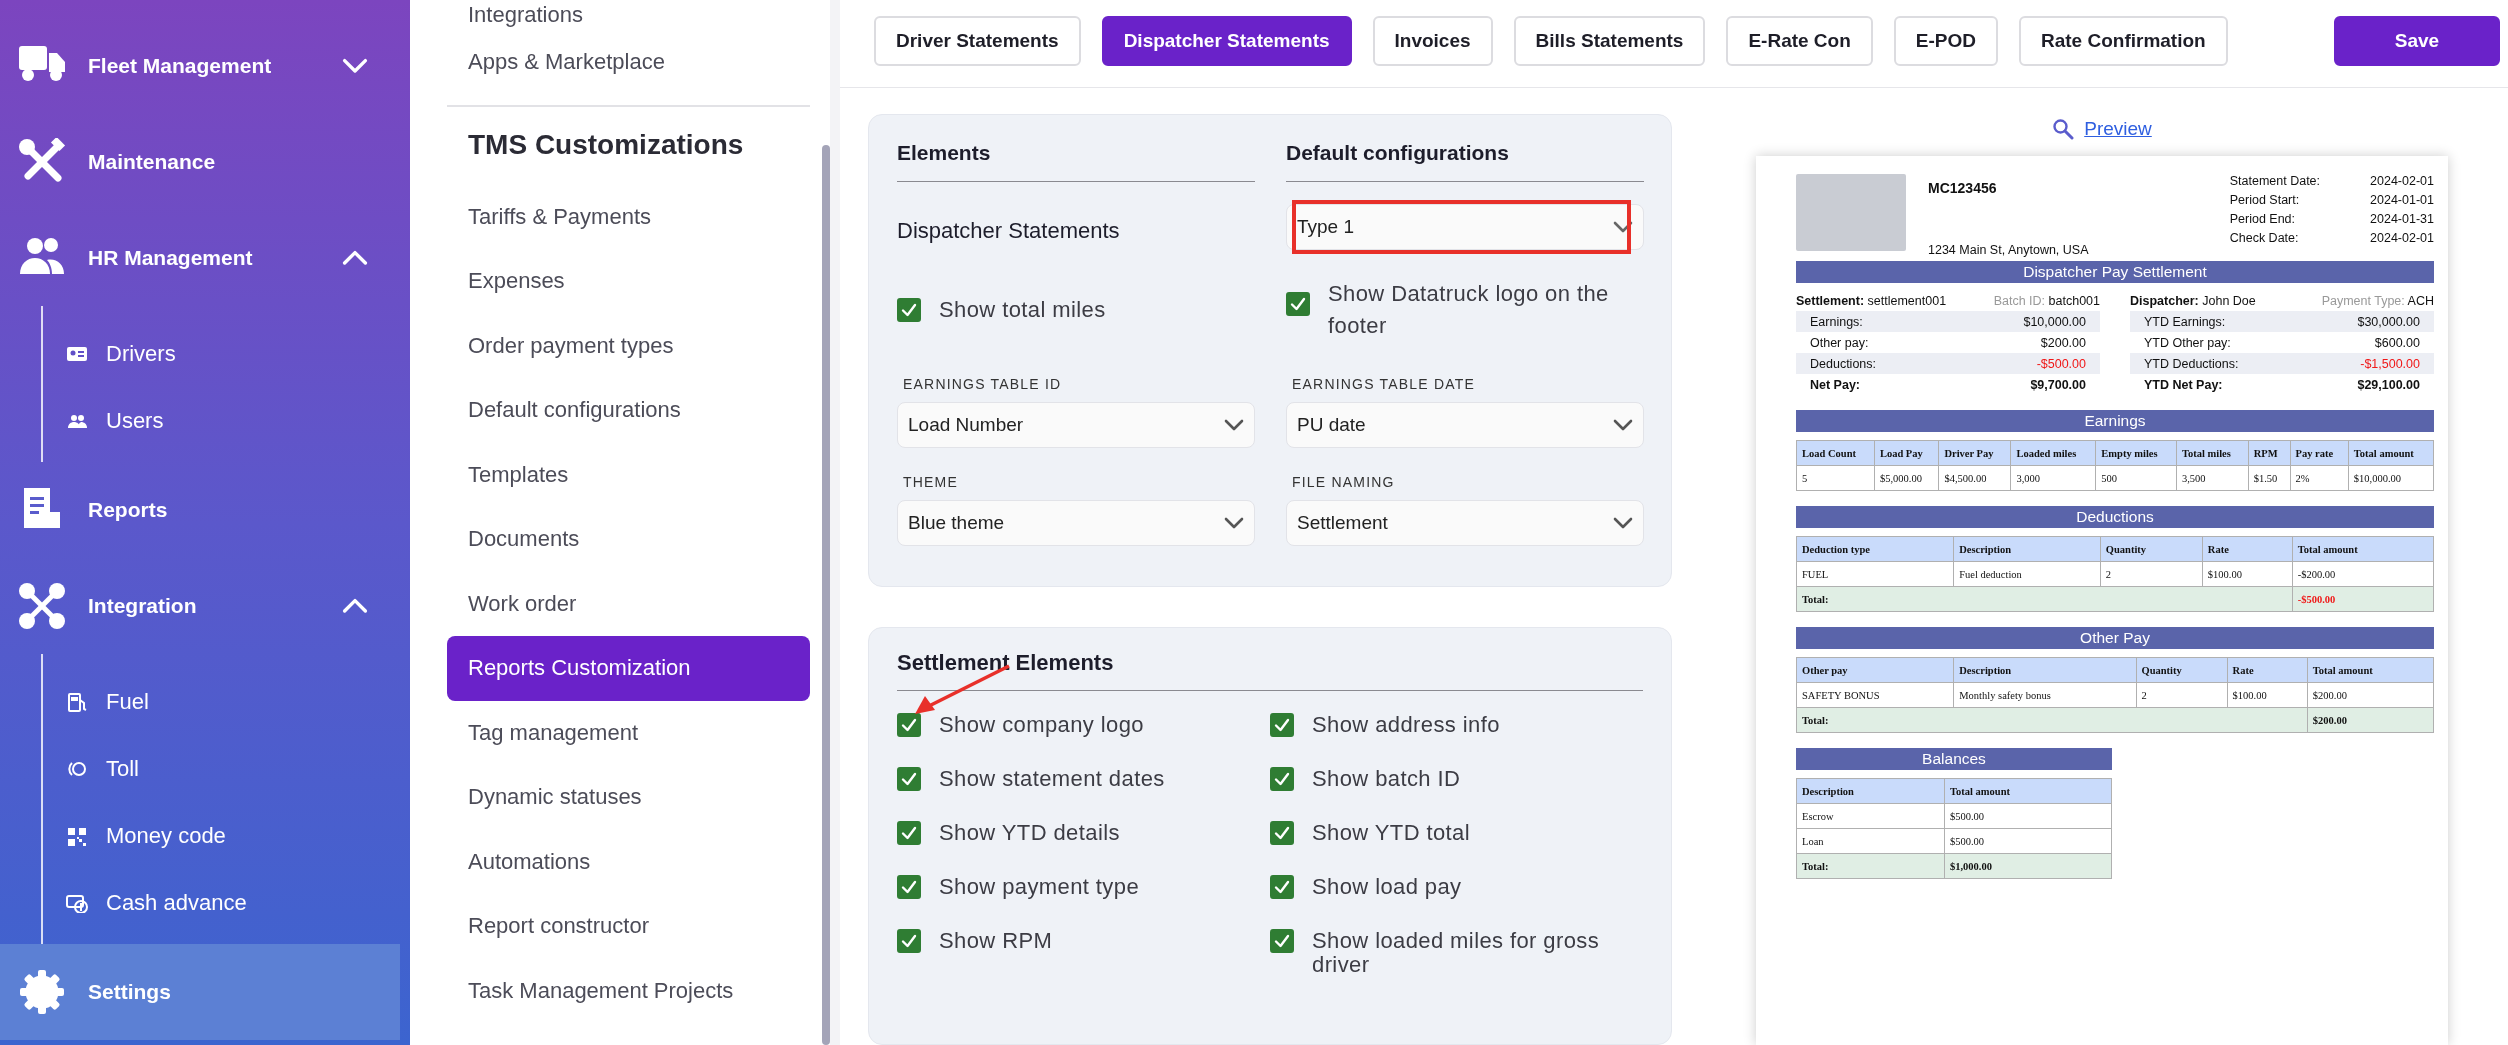 The image size is (2508, 1045). I want to click on dropdown: Blue theme, so click(1076, 523).